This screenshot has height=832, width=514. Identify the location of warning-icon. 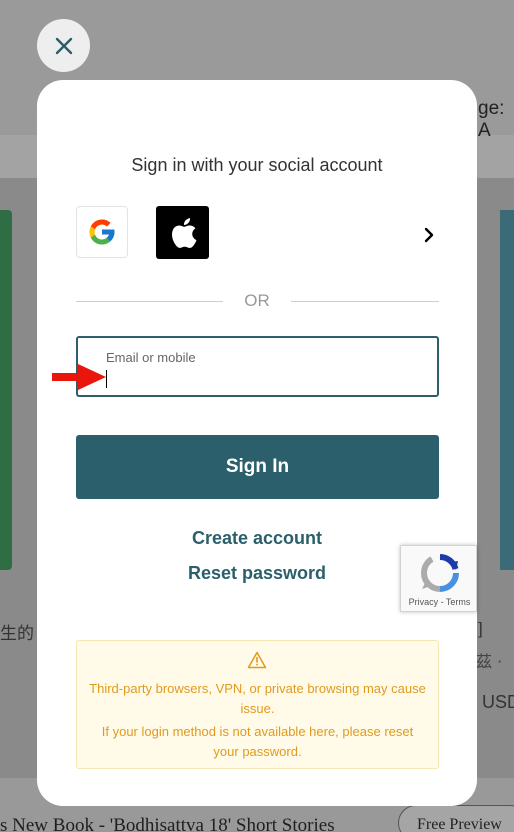
(257, 660).